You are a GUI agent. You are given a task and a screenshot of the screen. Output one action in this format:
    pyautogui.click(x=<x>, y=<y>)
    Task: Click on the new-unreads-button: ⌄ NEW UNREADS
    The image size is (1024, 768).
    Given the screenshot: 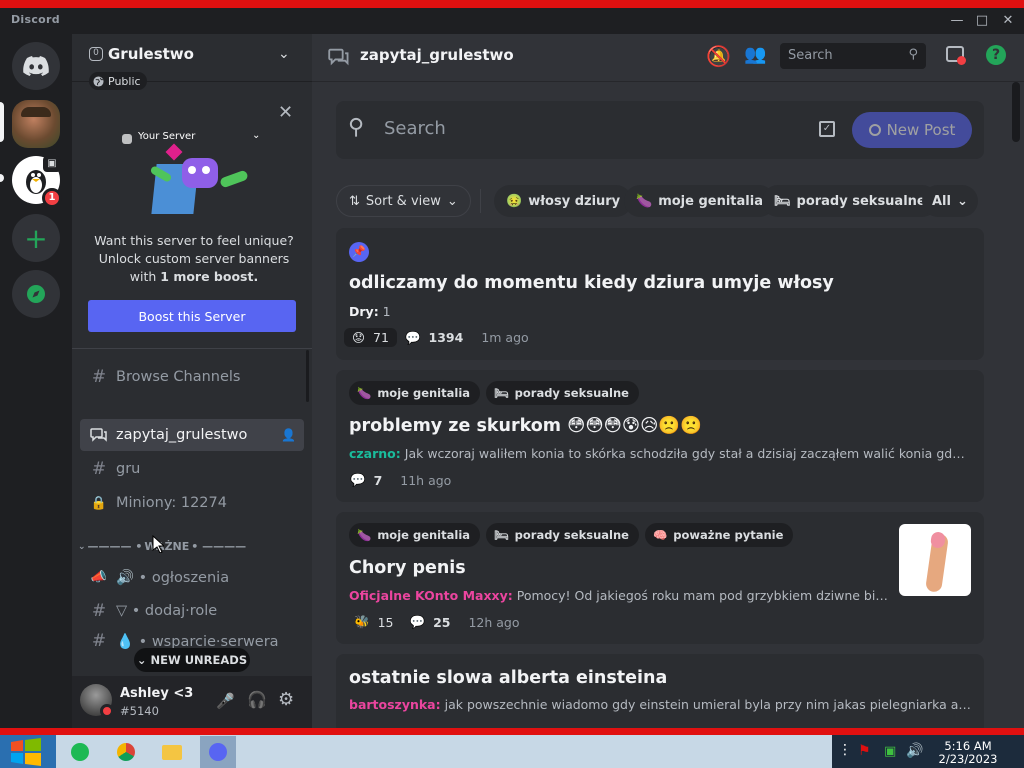 What is the action you would take?
    pyautogui.click(x=192, y=660)
    